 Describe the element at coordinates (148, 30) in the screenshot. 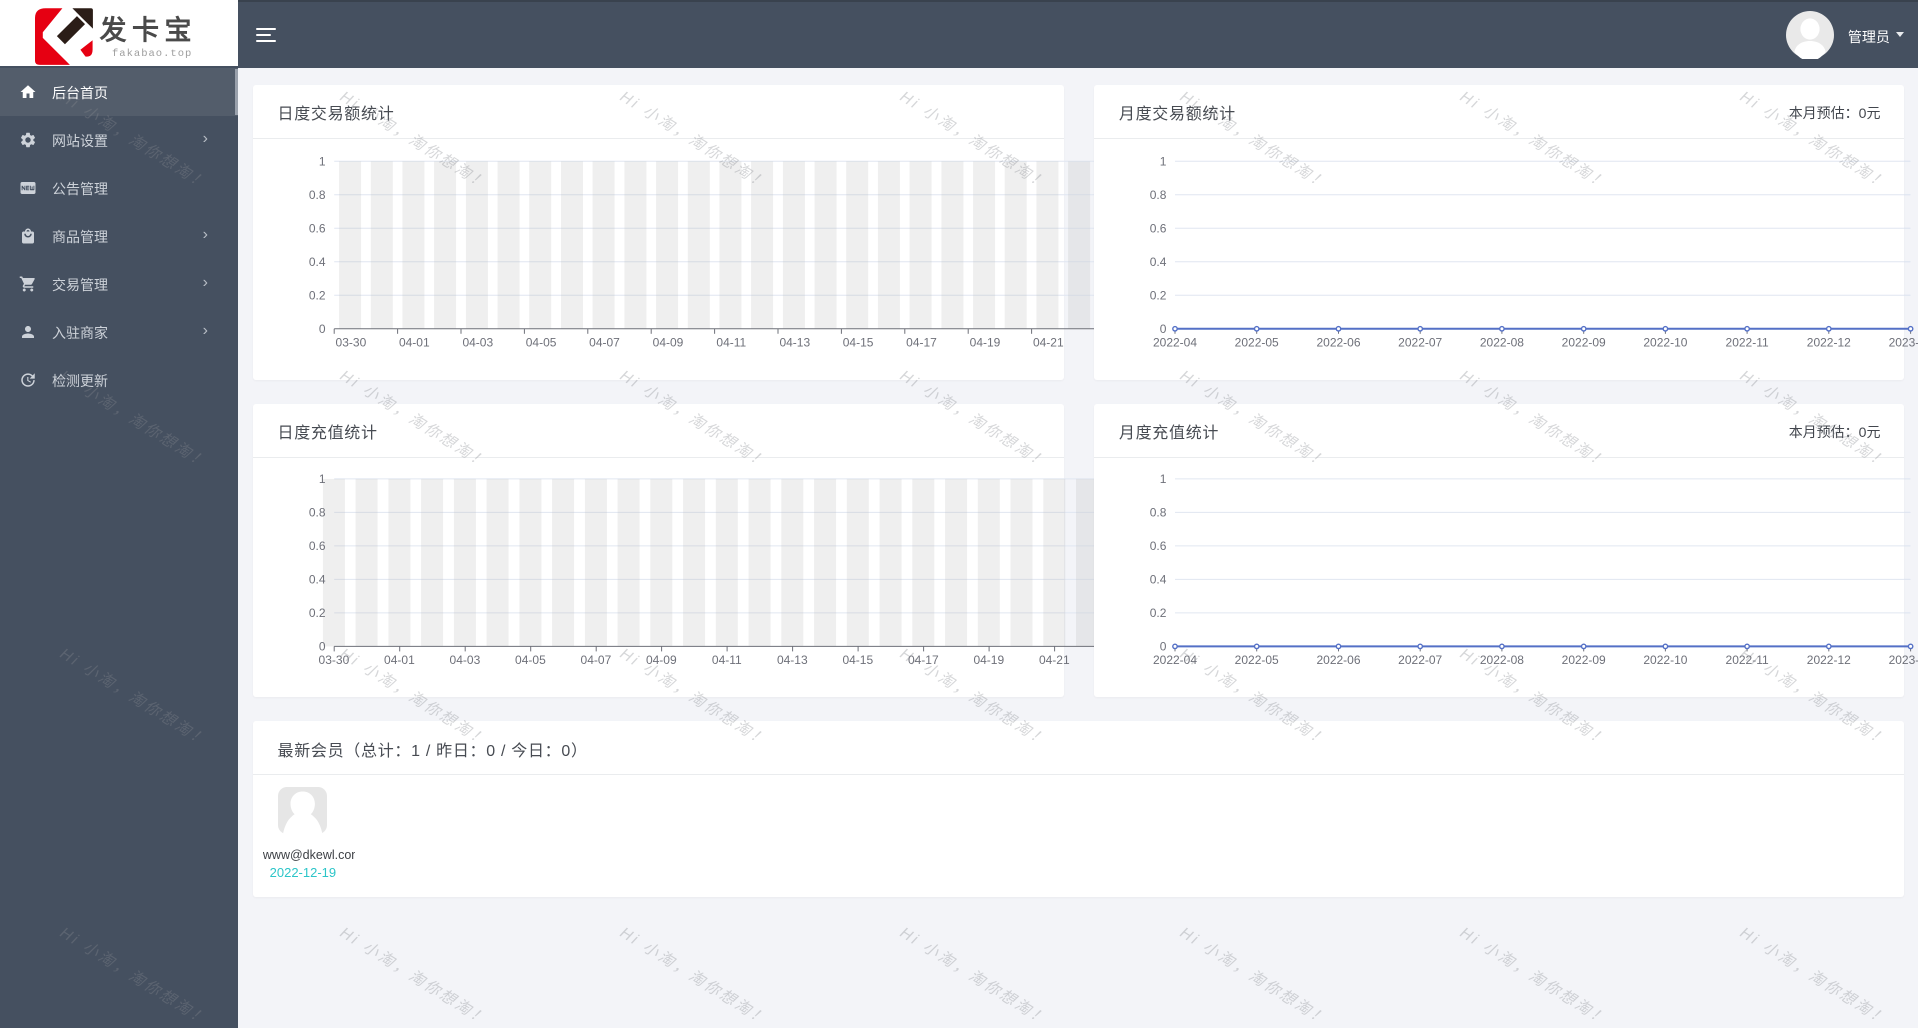

I see `svg-text: 发卡宝` at that location.